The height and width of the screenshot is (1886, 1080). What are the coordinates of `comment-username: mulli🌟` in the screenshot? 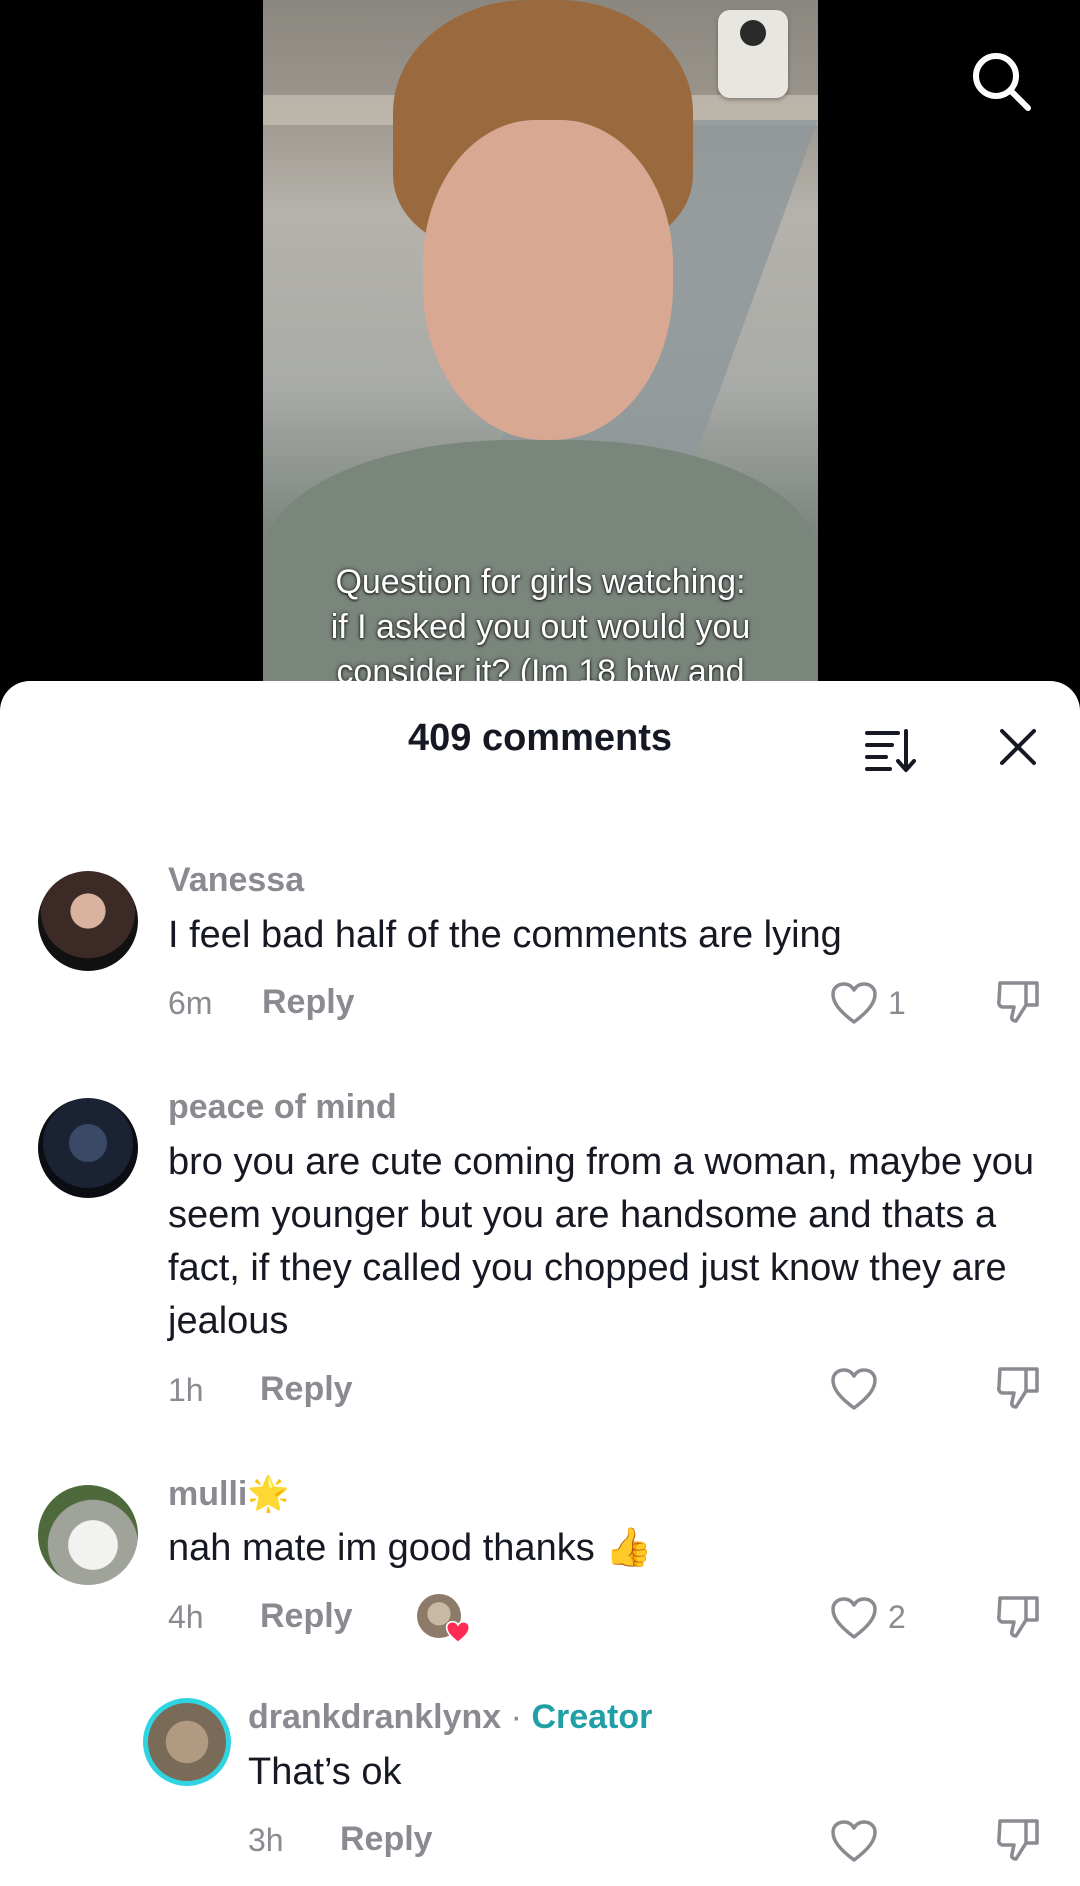 It's located at (229, 1494).